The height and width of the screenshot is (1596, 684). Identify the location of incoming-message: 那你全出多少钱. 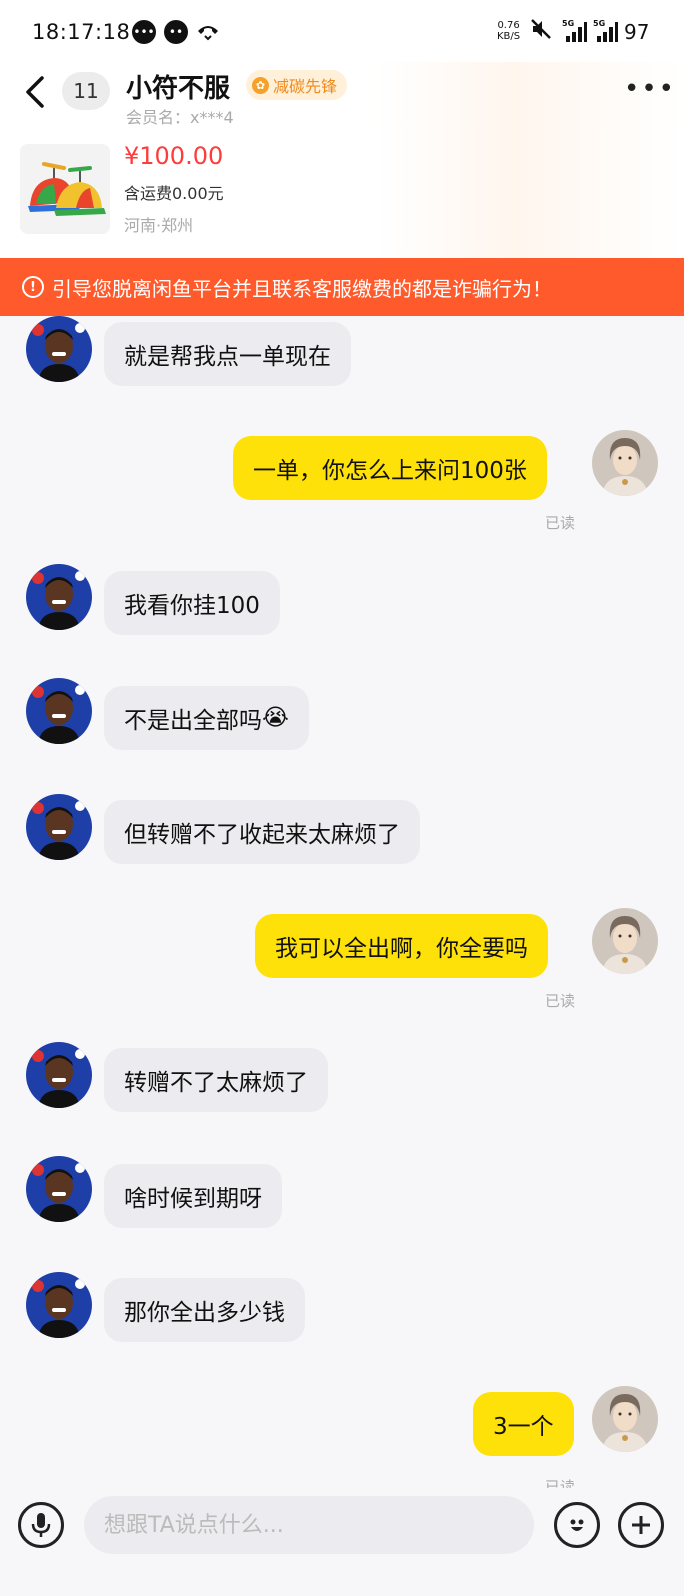
(204, 1310).